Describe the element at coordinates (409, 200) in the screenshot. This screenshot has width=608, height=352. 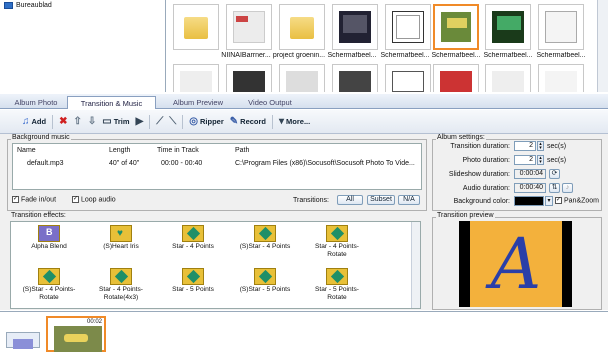
I see `transitions-na-button: N/A` at that location.